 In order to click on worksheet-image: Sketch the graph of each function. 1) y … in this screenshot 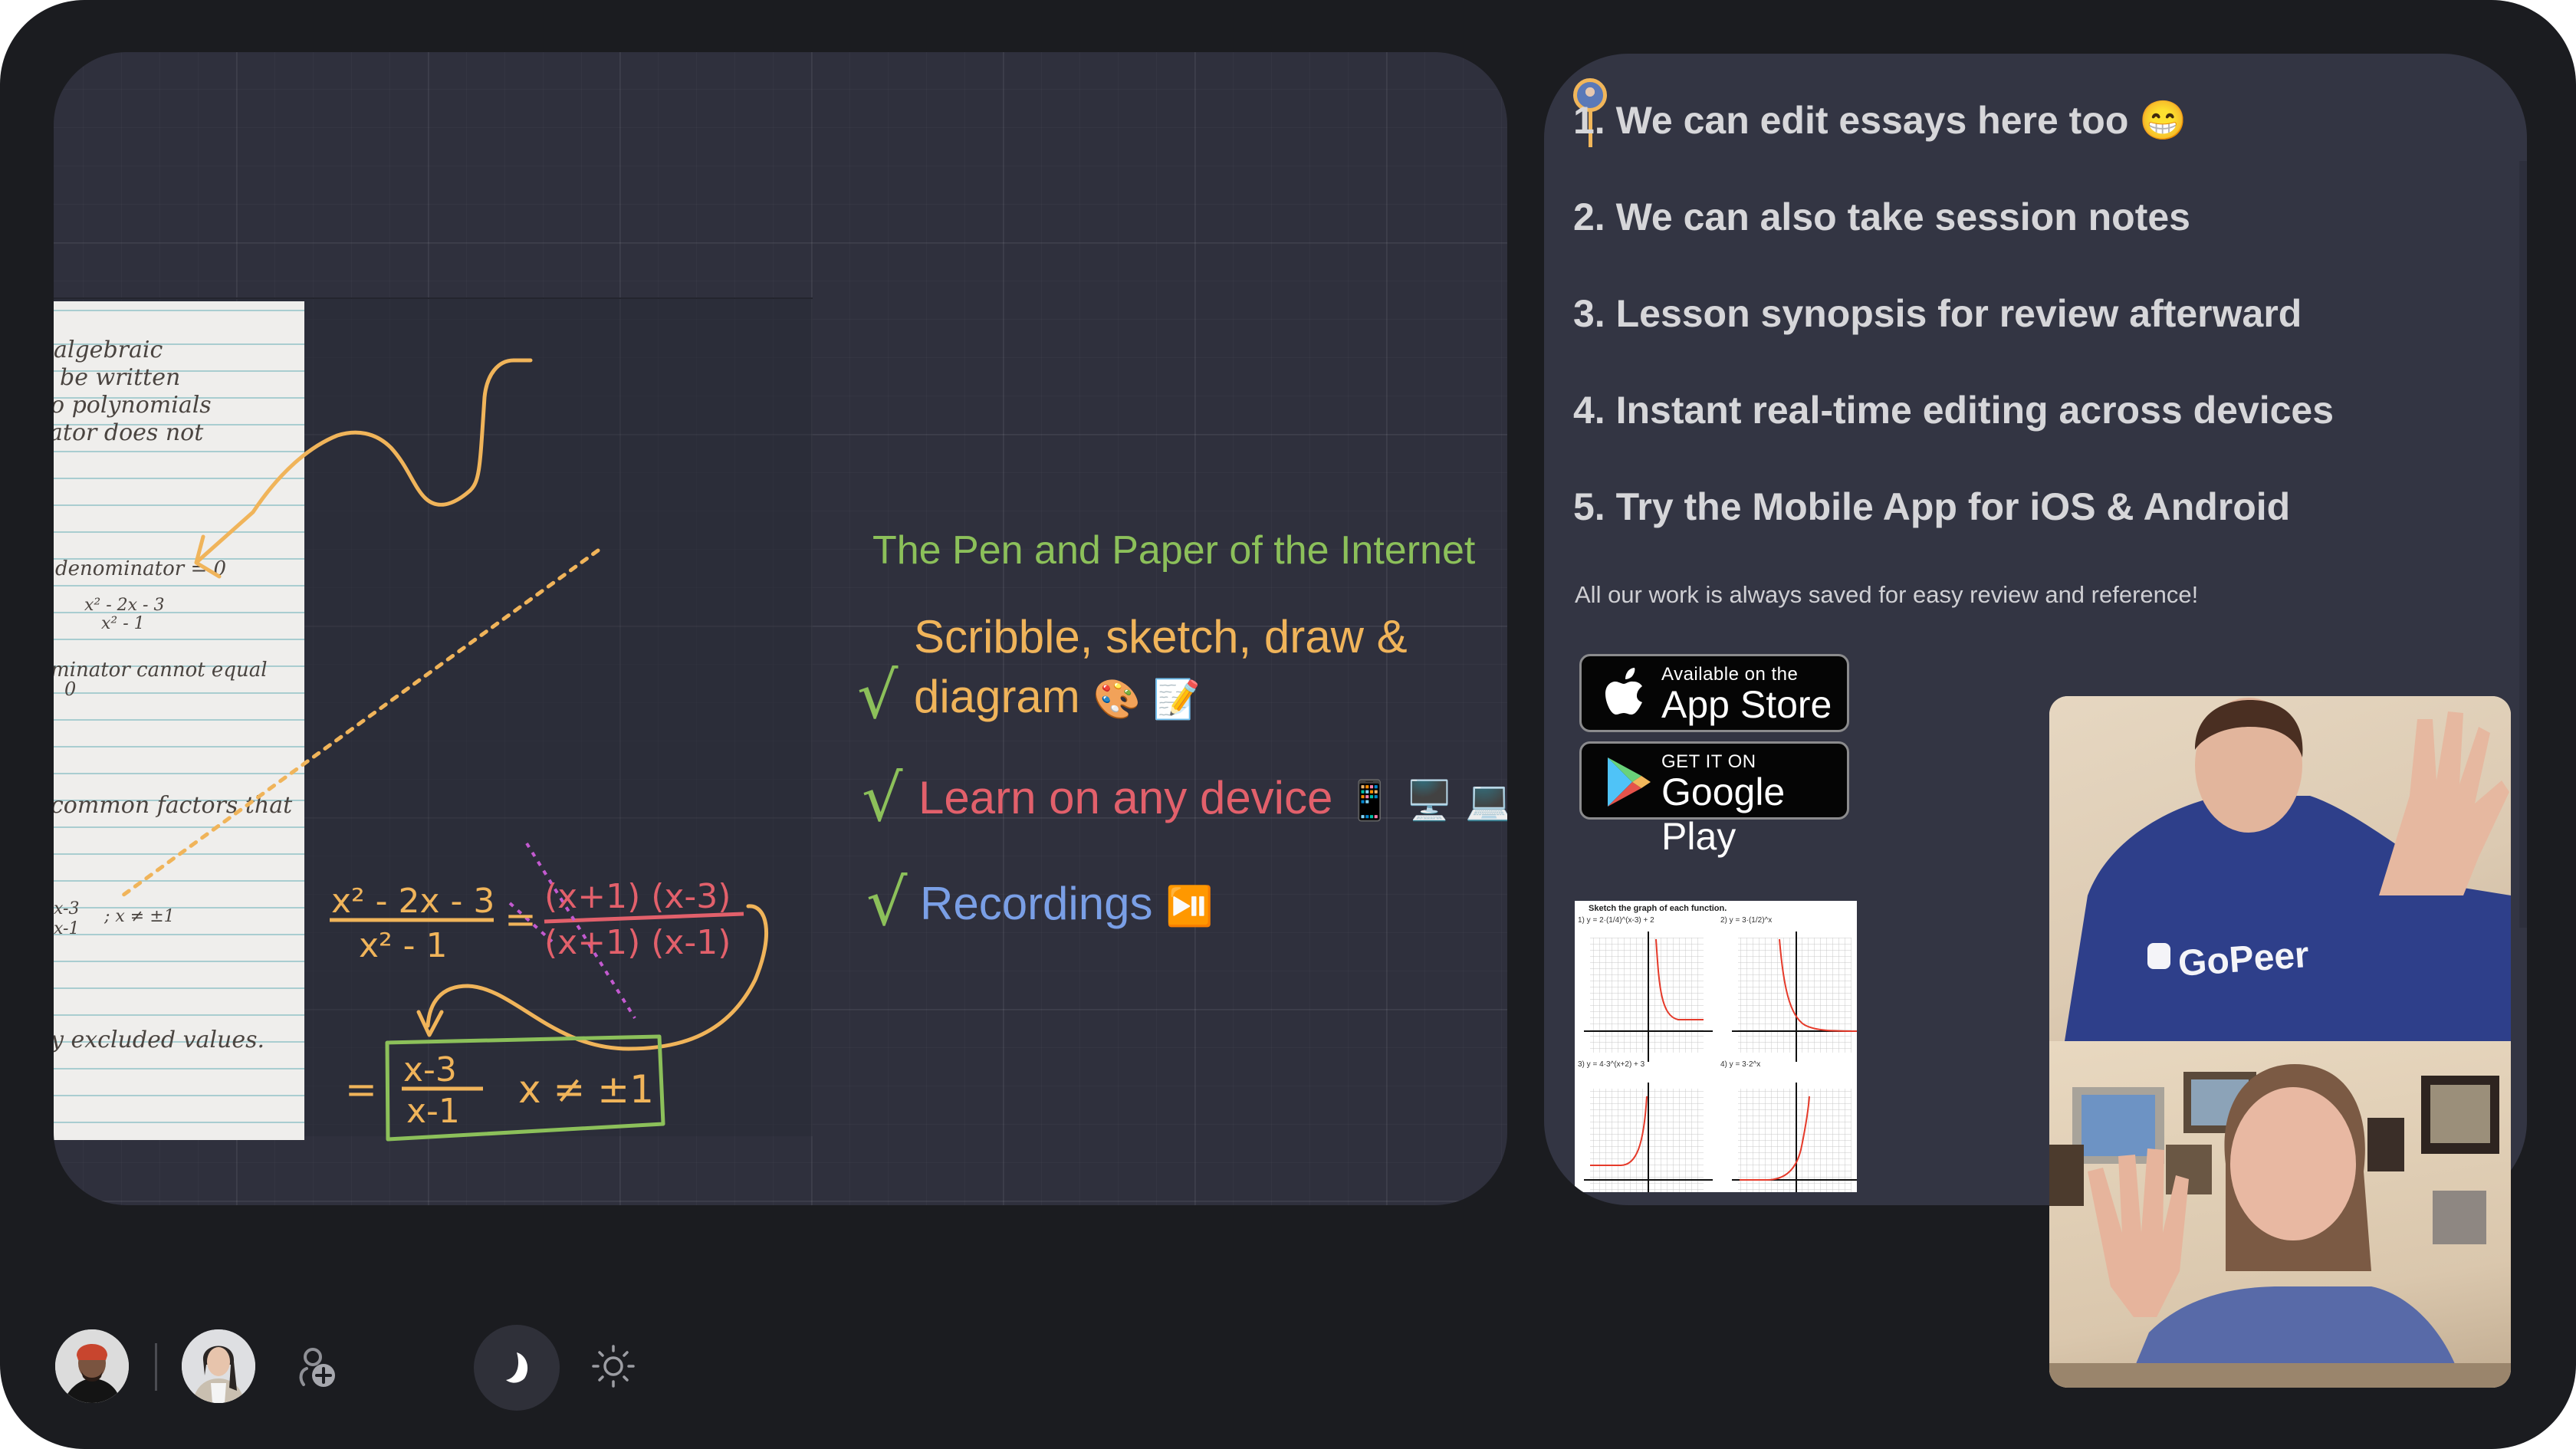, I will do `click(1716, 1046)`.